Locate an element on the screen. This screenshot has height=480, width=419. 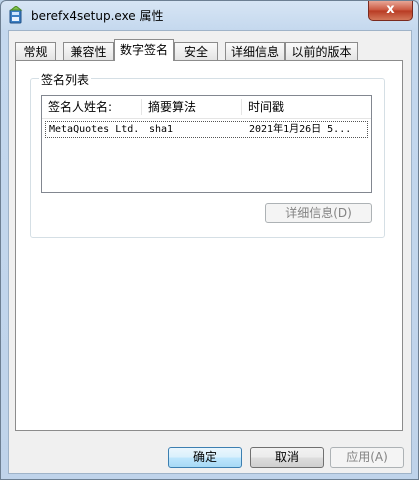
digest-cell: sha1 is located at coordinates (161, 129).